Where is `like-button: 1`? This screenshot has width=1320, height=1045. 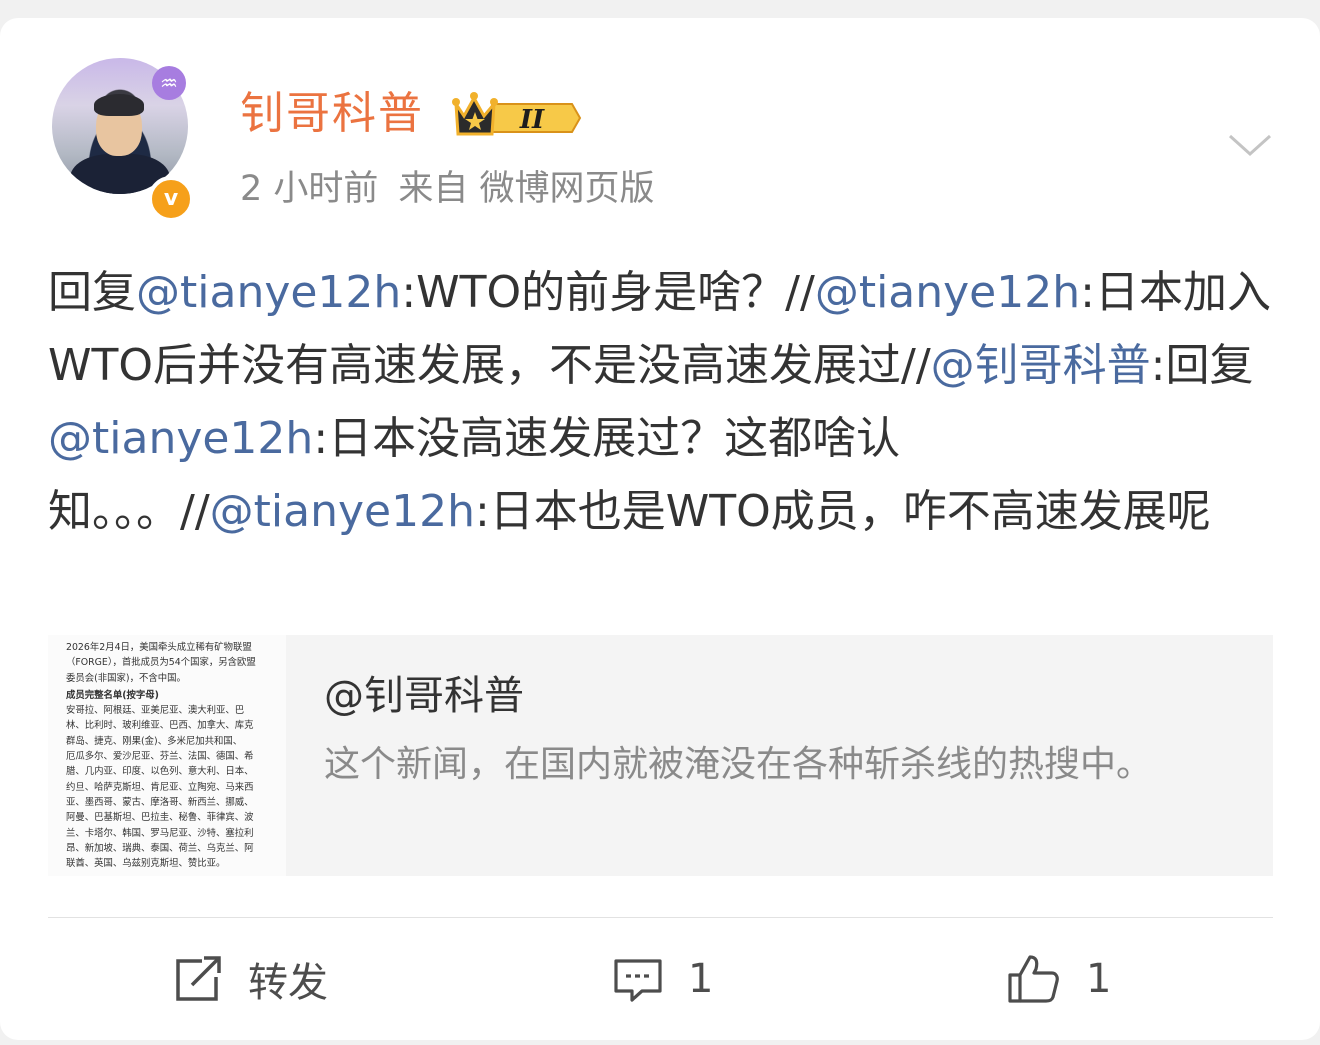
like-button: 1 is located at coordinates (1058, 979).